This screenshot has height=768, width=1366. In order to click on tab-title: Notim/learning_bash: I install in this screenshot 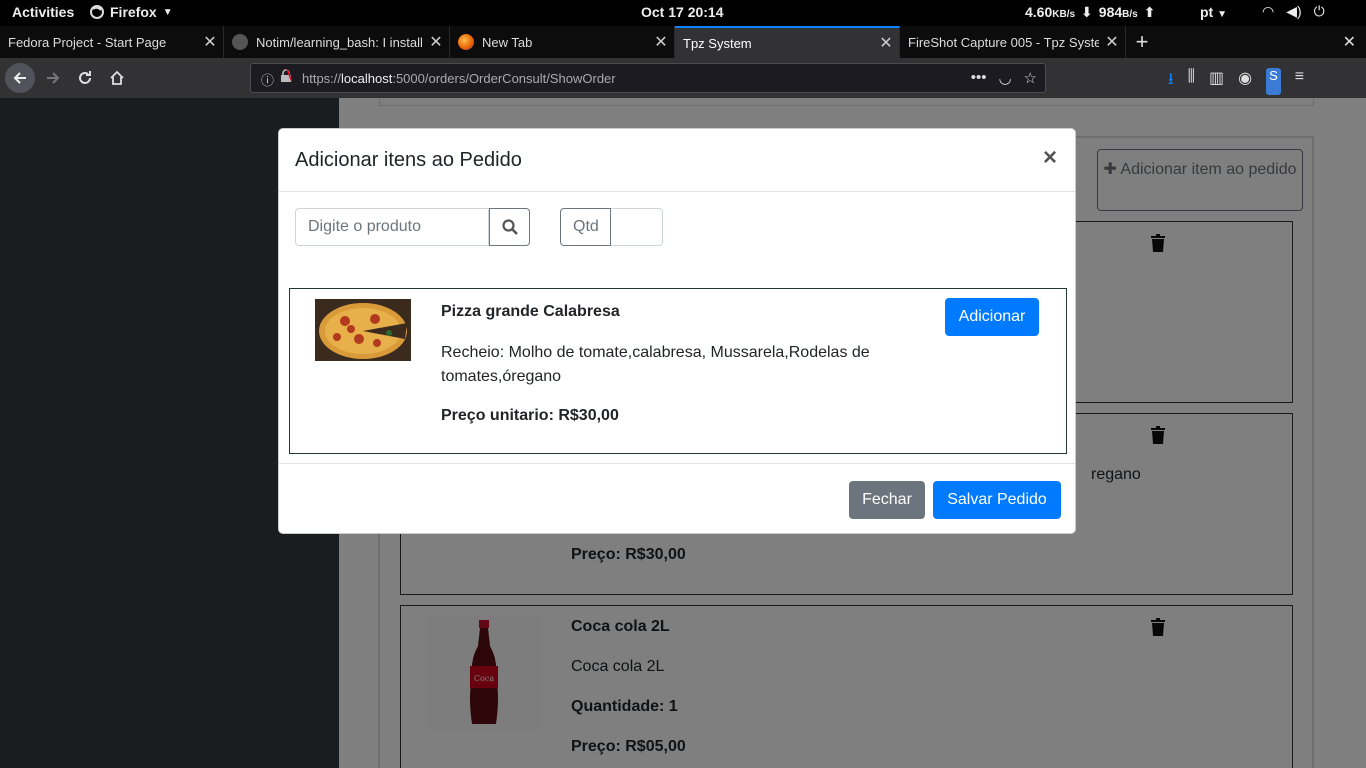, I will do `click(339, 42)`.